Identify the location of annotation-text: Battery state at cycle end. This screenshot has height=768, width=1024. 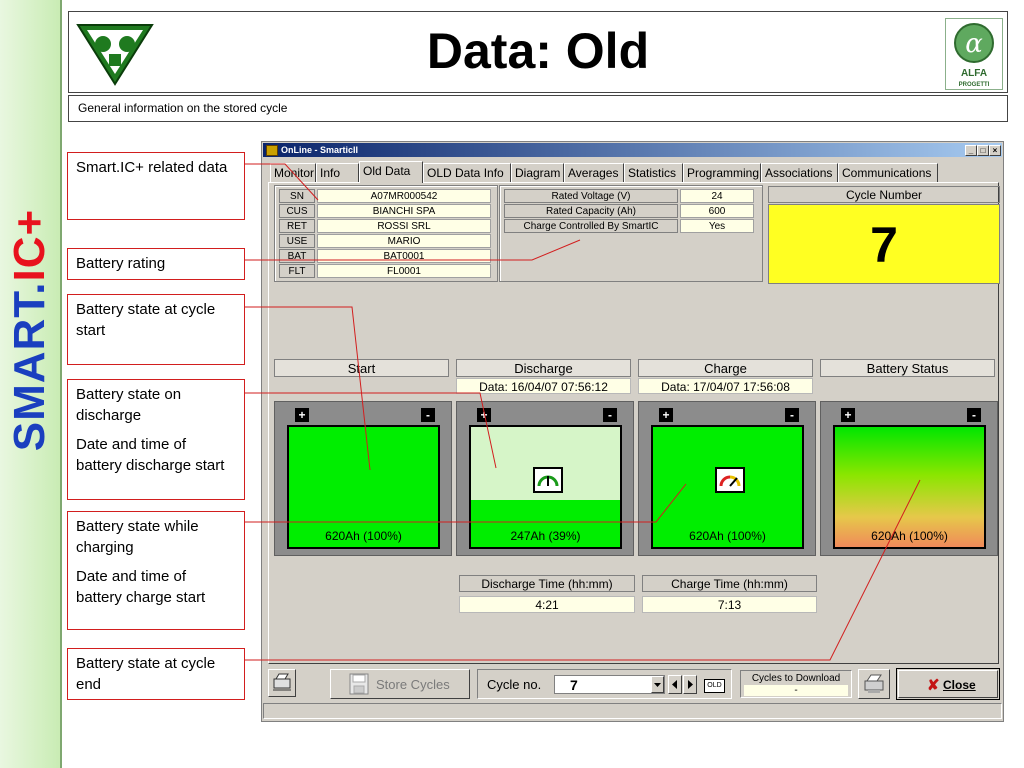
(146, 674).